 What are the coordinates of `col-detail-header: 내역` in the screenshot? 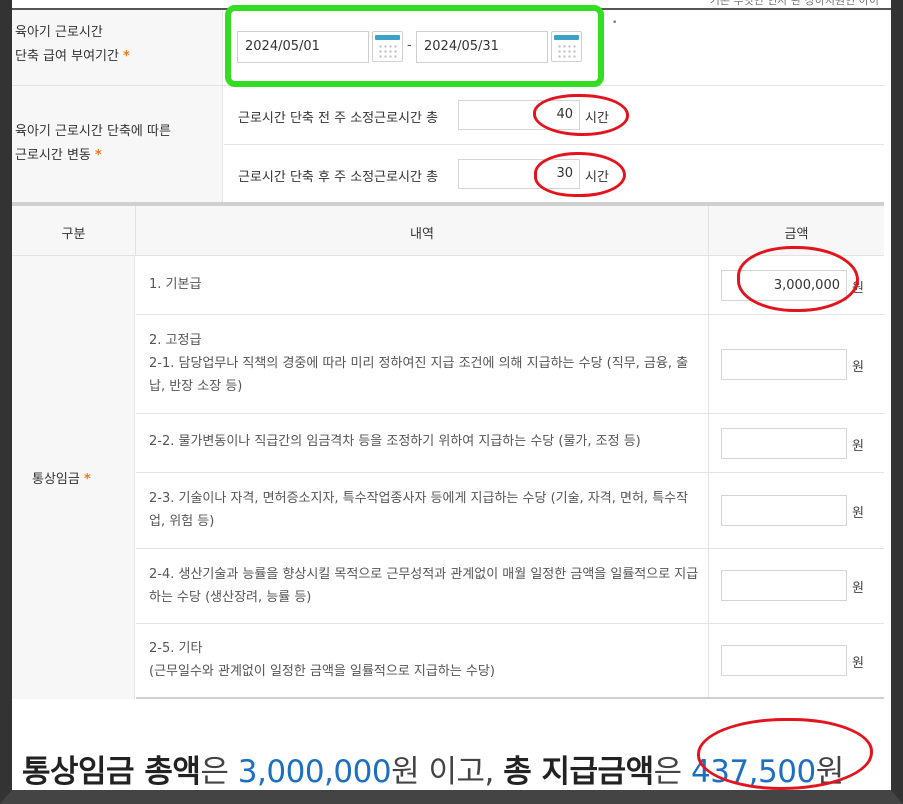 It's located at (422, 234).